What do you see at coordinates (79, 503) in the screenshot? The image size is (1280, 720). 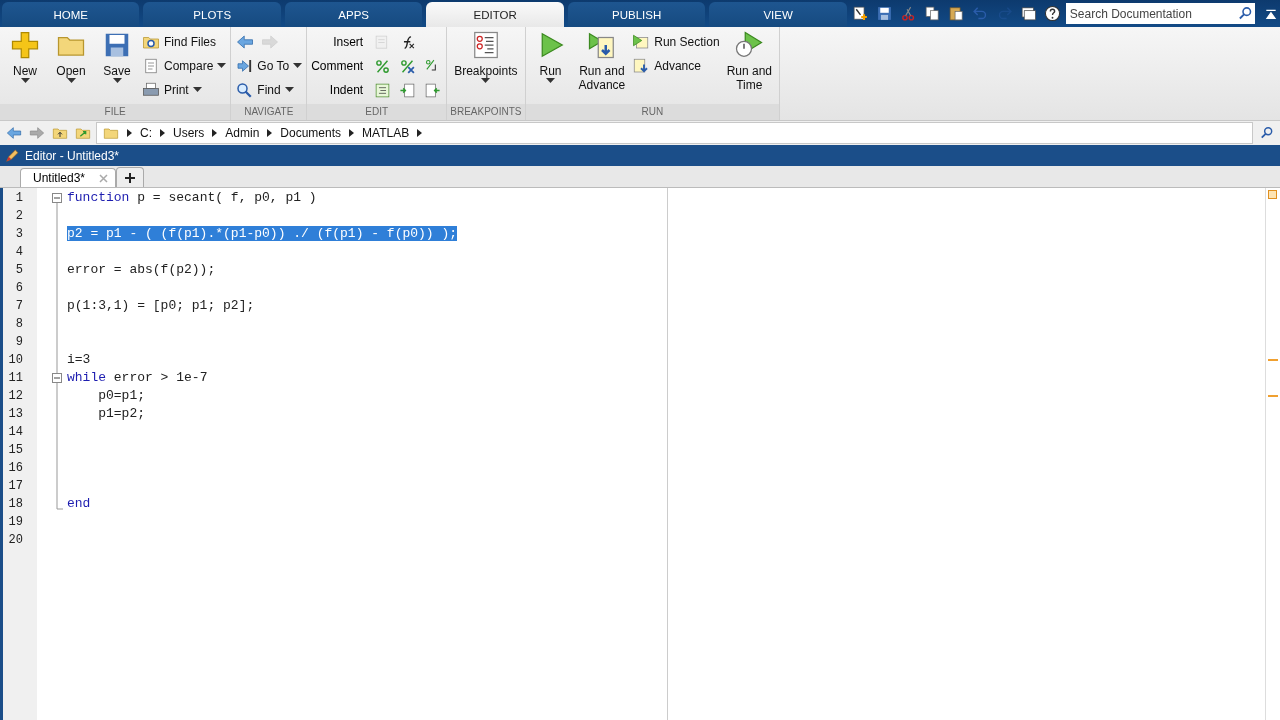 I see `code-line: end` at bounding box center [79, 503].